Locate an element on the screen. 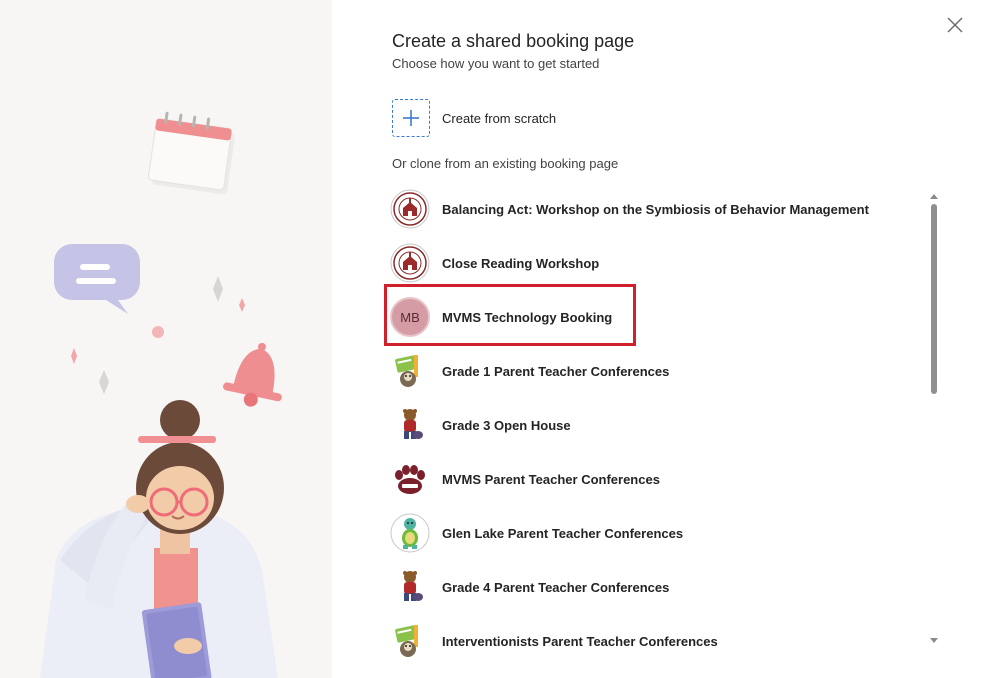 The height and width of the screenshot is (678, 994). teacher-figure is located at coordinates (159, 539).